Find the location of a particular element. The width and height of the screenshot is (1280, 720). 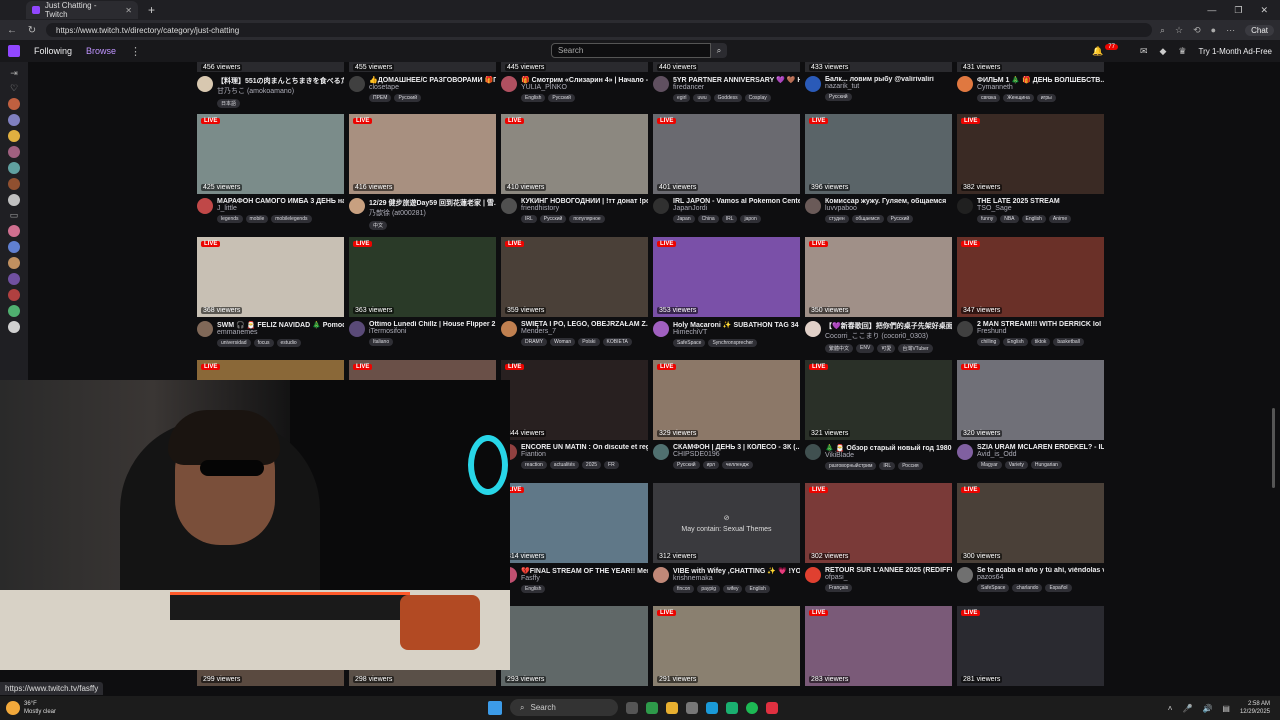

channel-name: HimechiVT is located at coordinates (736, 332).